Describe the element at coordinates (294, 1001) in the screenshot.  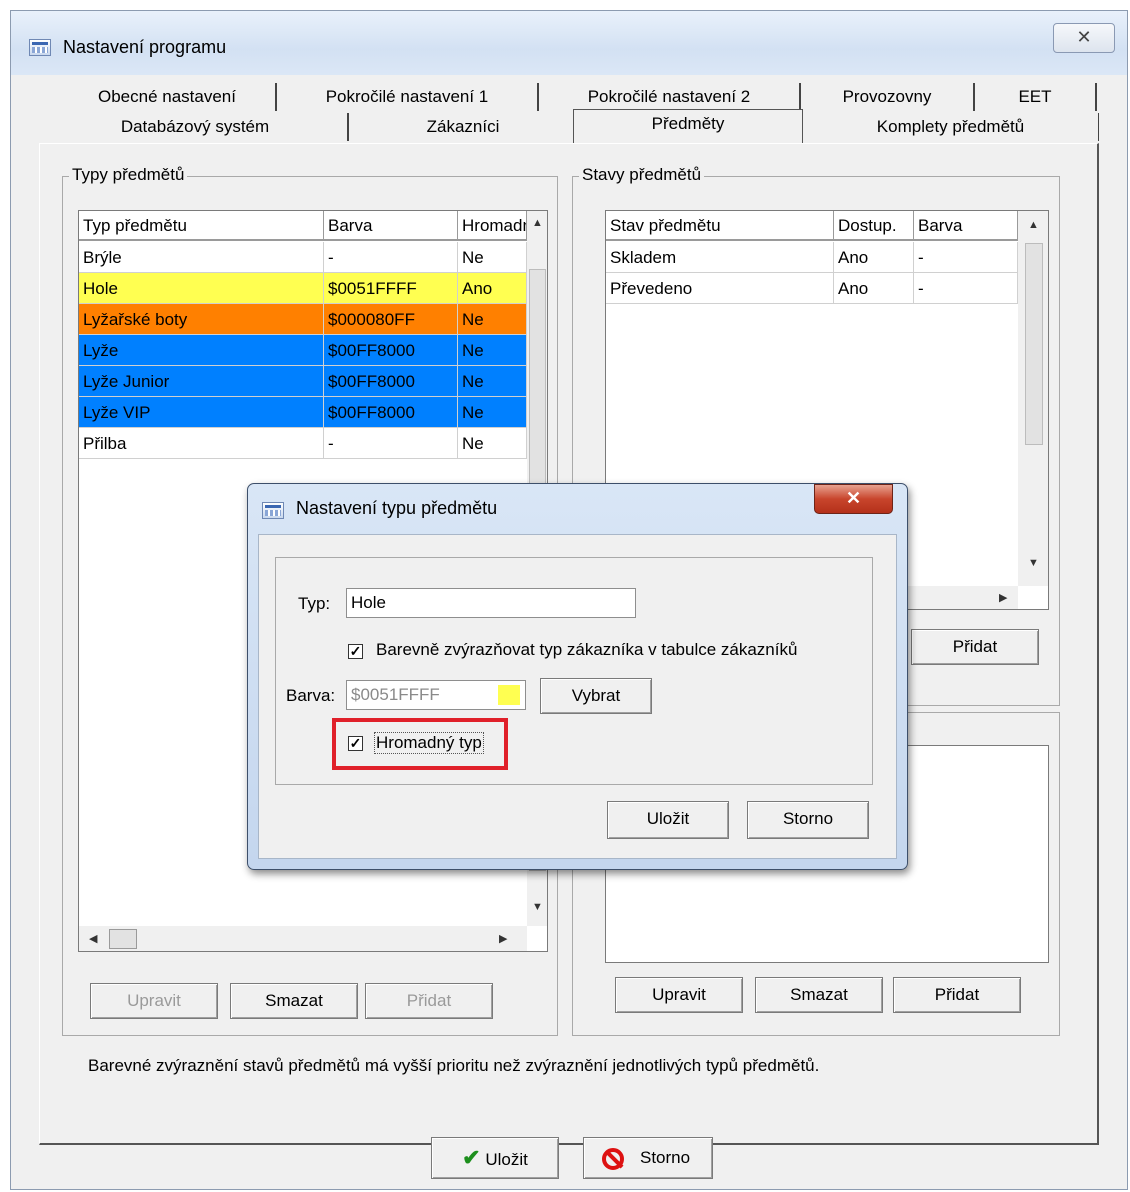
I see `types-delete-button: Smazat` at that location.